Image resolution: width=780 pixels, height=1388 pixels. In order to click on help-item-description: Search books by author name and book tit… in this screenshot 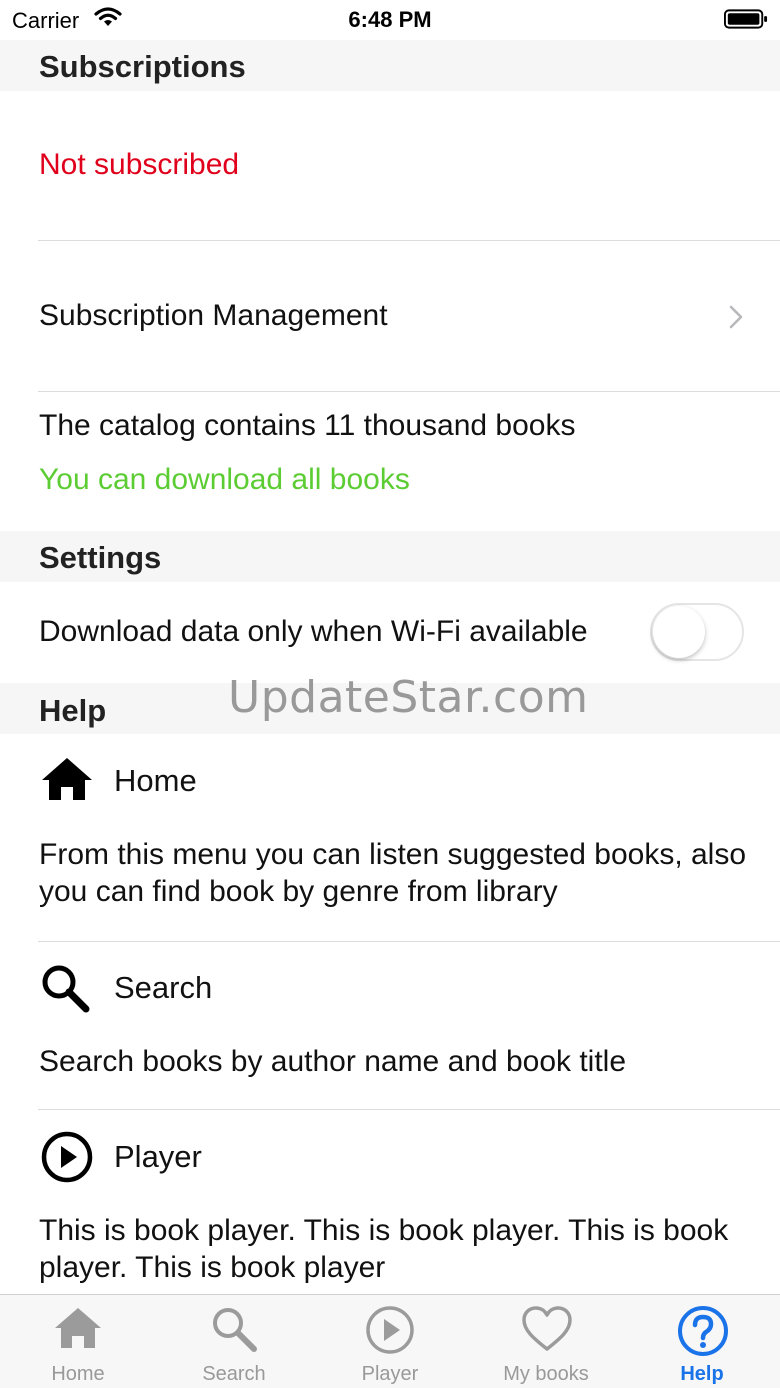, I will do `click(333, 1061)`.